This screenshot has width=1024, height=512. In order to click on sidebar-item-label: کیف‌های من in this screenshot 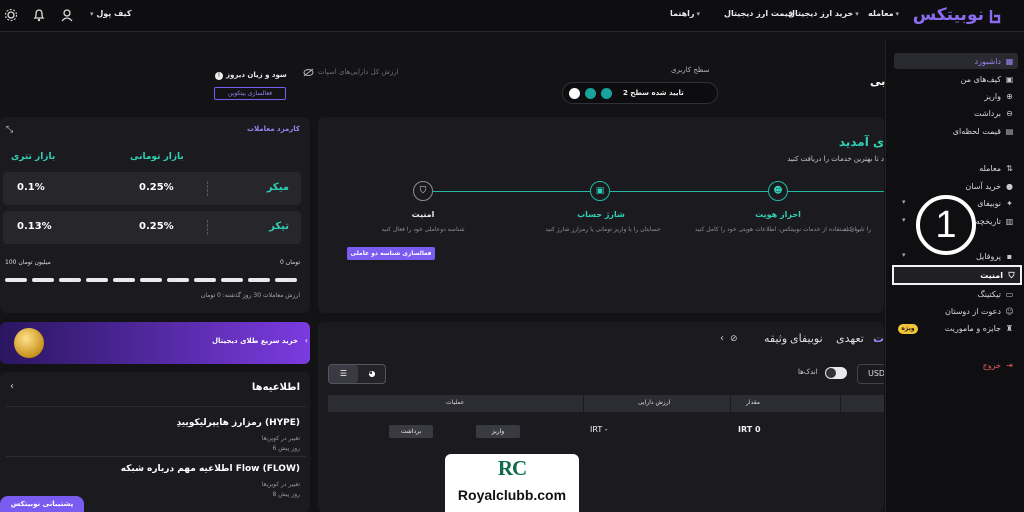, I will do `click(980, 79)`.